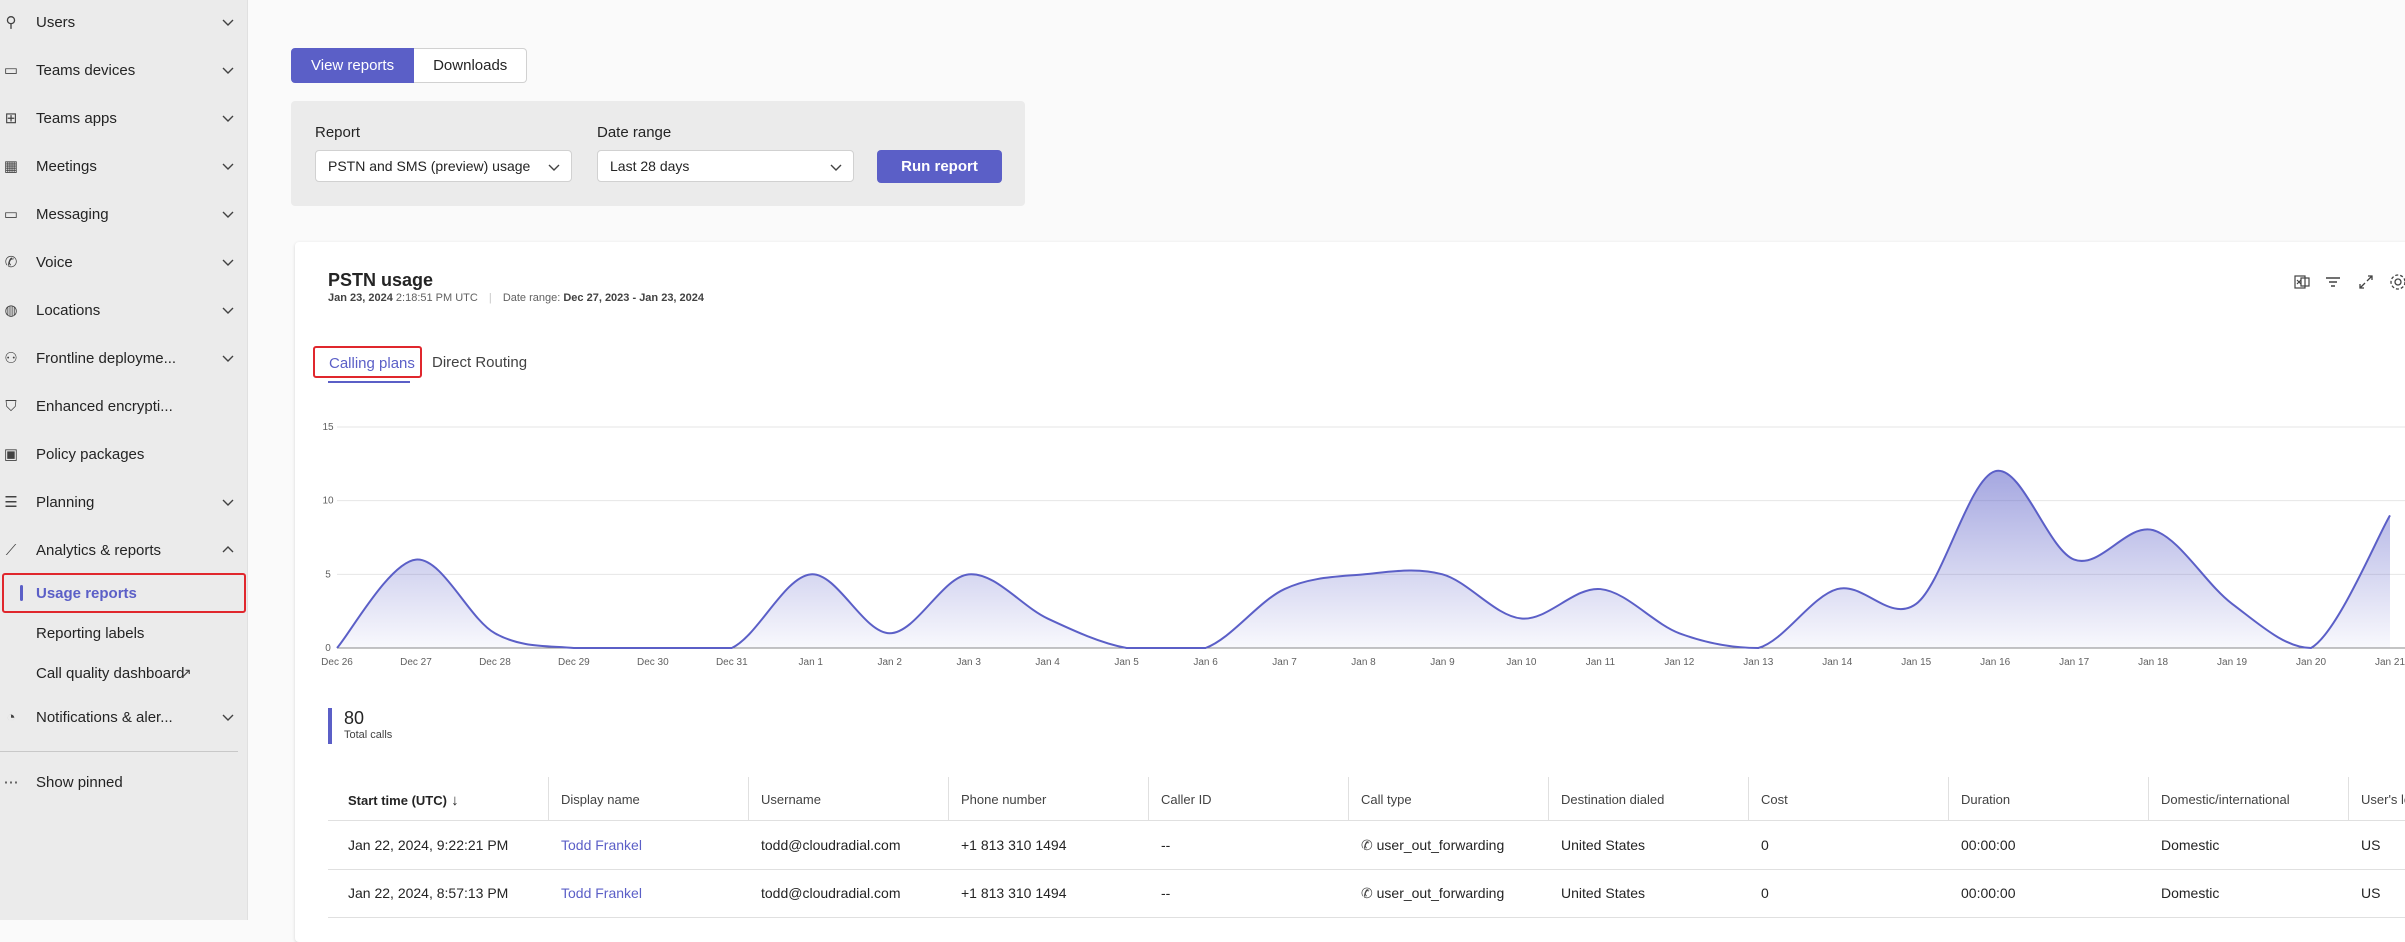 The height and width of the screenshot is (942, 2405). I want to click on date-range-select: Last 28 days, so click(725, 166).